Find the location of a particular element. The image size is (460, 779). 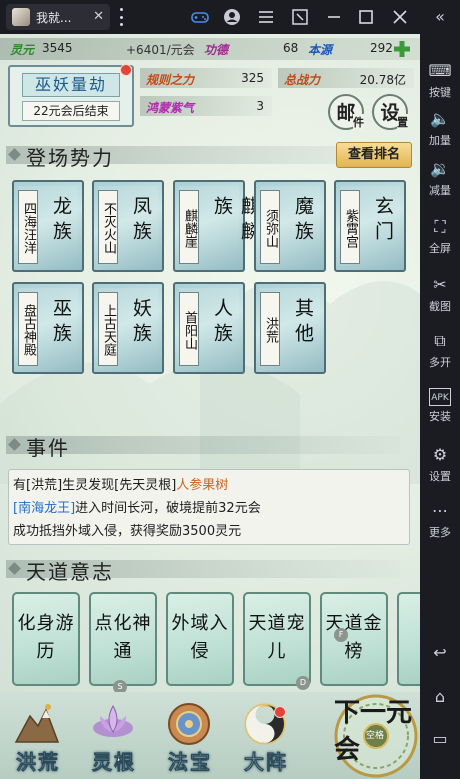

back-icon: ↩ is located at coordinates (440, 652).